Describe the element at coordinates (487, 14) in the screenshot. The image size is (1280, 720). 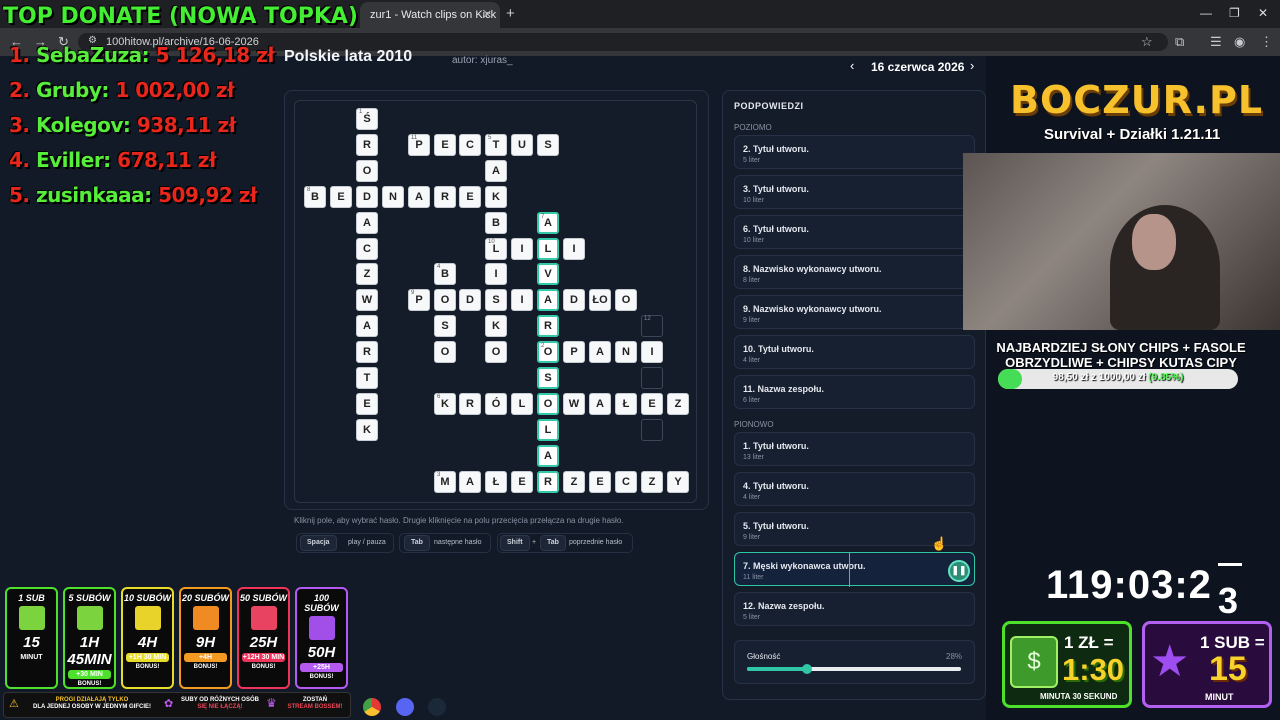
I see `tab-close-icon: ✕` at that location.